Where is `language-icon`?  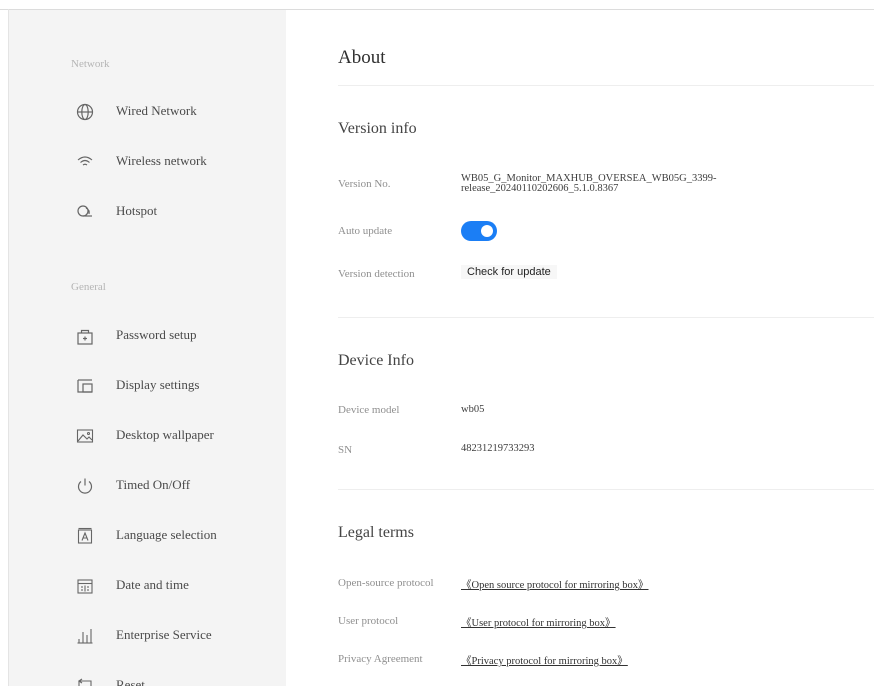
language-icon is located at coordinates (85, 536).